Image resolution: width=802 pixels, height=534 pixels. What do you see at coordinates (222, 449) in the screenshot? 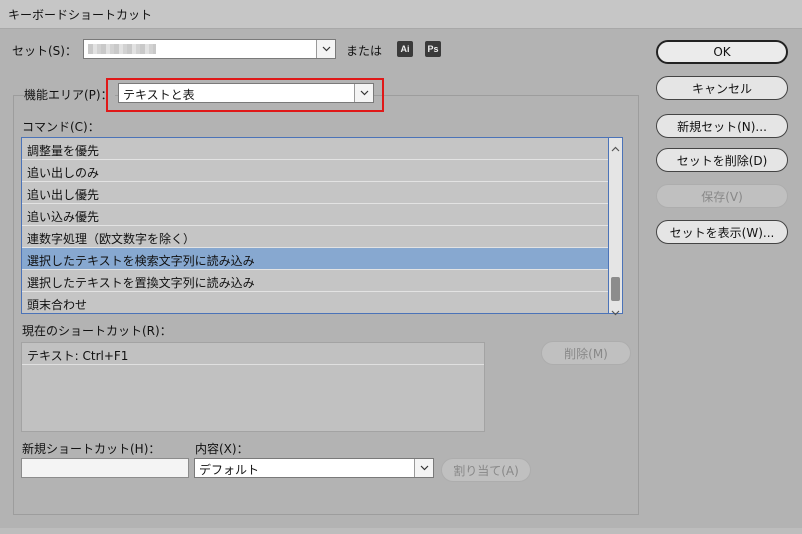
I see `context-label: 内容(X)：` at bounding box center [222, 449].